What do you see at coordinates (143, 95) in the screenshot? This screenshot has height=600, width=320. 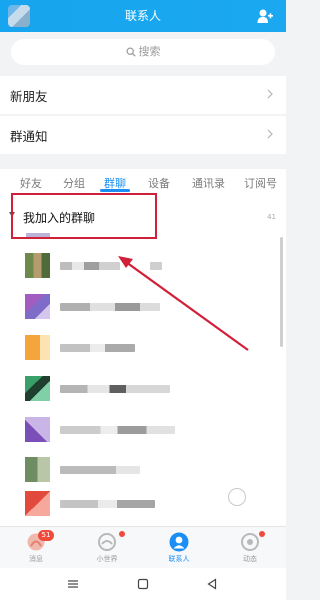 I see `new-friends-row: 新朋友` at bounding box center [143, 95].